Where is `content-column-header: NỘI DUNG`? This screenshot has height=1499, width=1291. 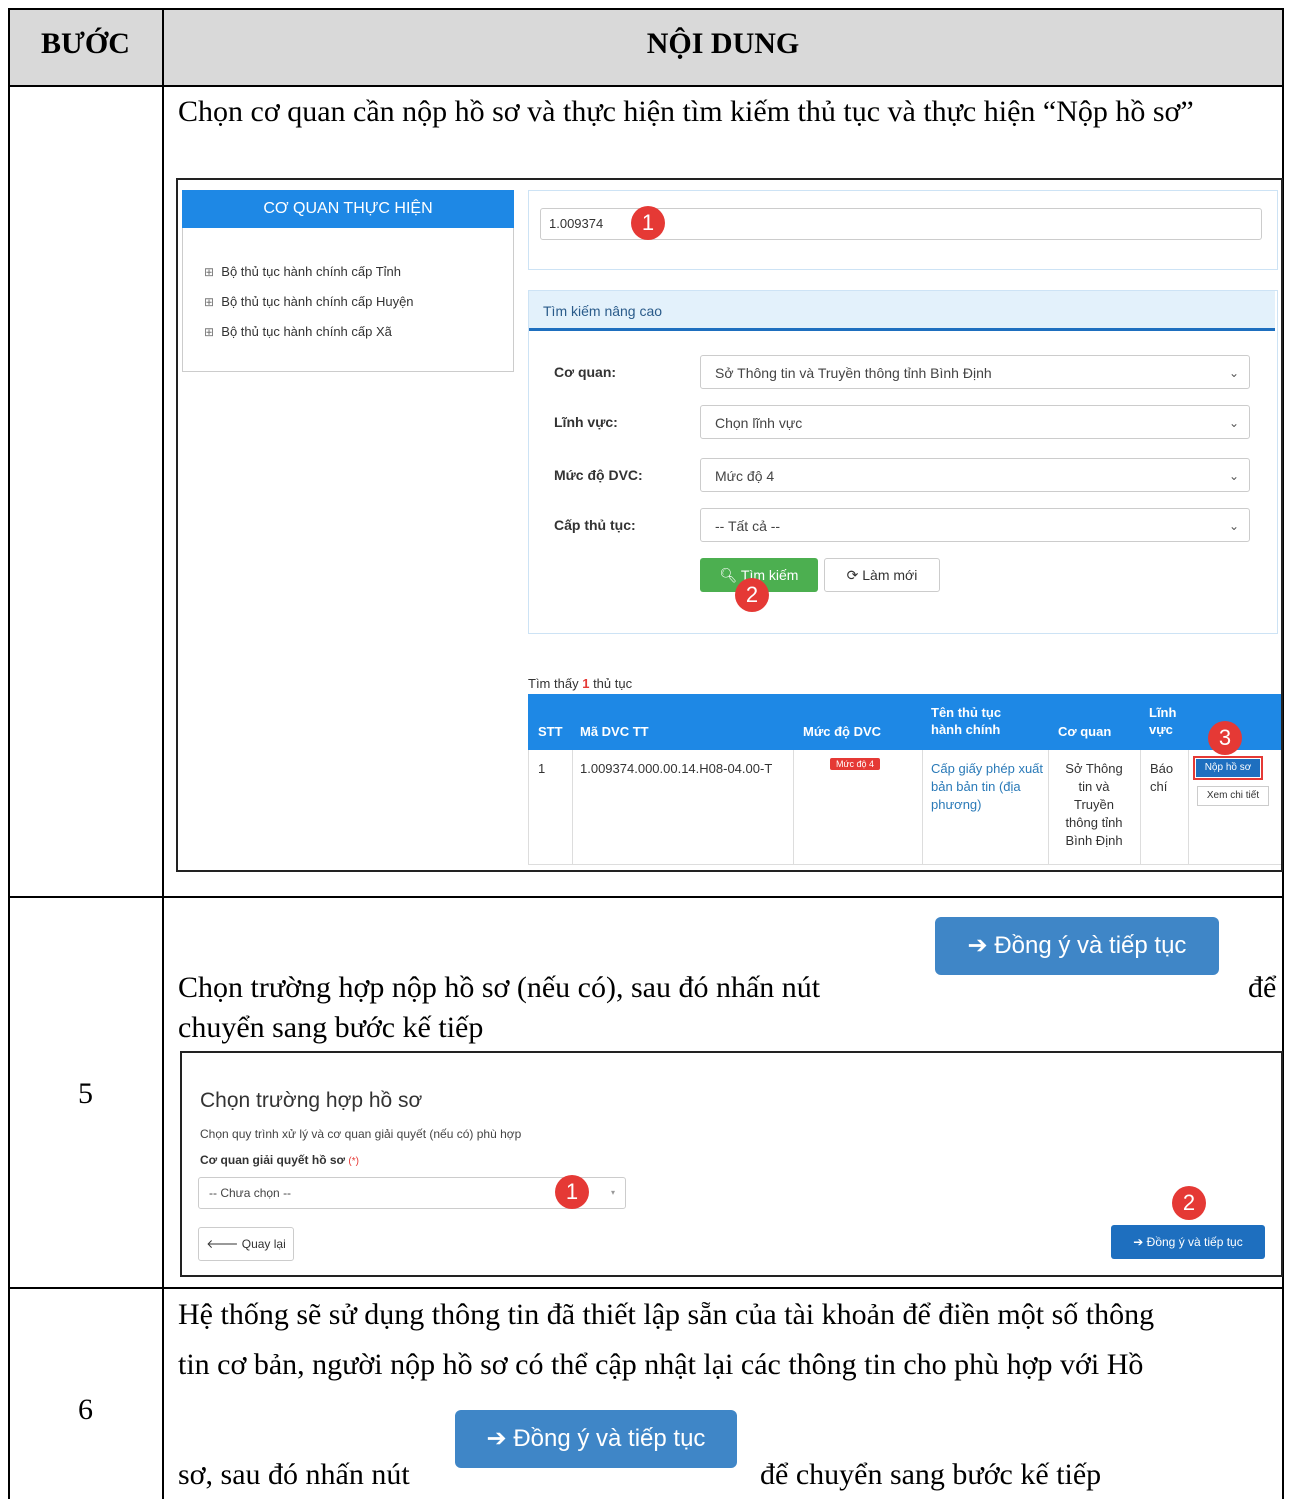
content-column-header: NỘI DUNG is located at coordinates (723, 43).